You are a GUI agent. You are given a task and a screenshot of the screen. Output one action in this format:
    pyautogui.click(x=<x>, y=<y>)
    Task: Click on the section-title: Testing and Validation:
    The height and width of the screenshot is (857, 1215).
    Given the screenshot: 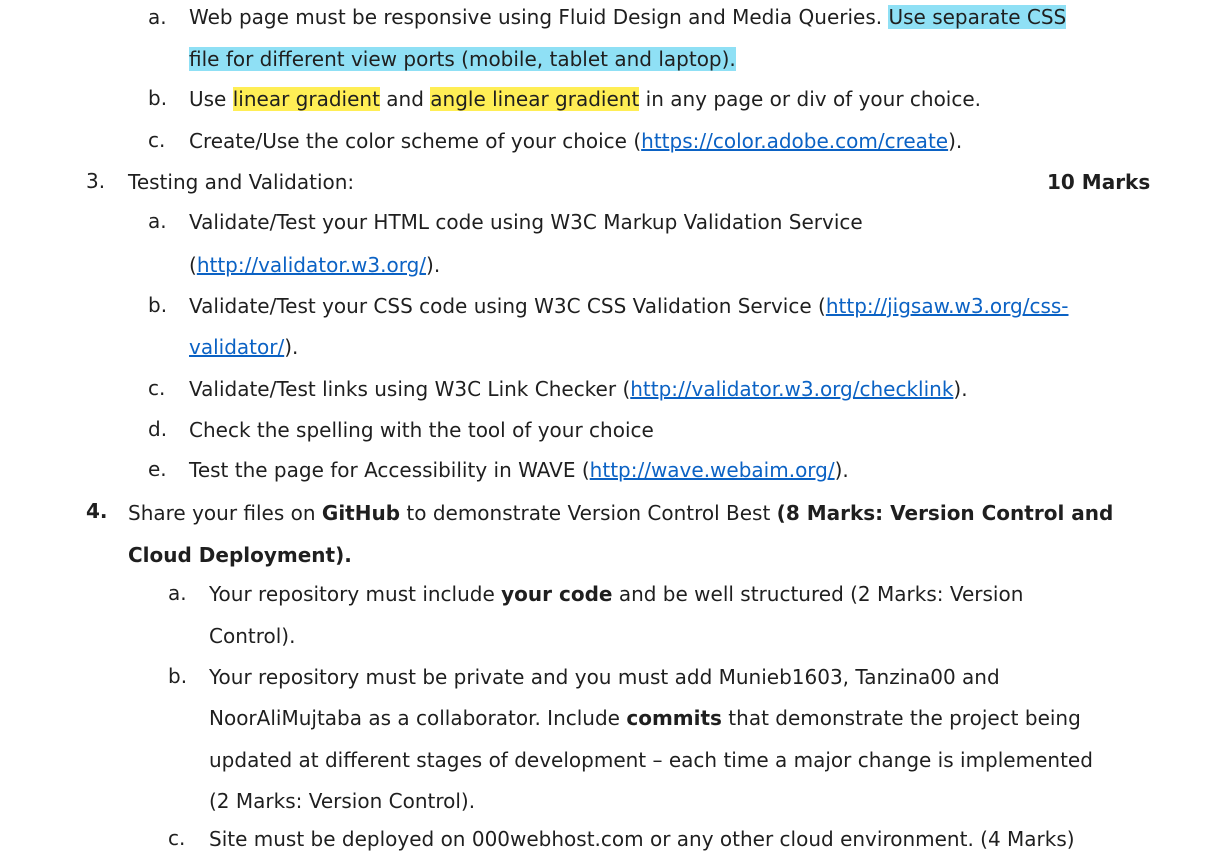 What is the action you would take?
    pyautogui.click(x=241, y=182)
    